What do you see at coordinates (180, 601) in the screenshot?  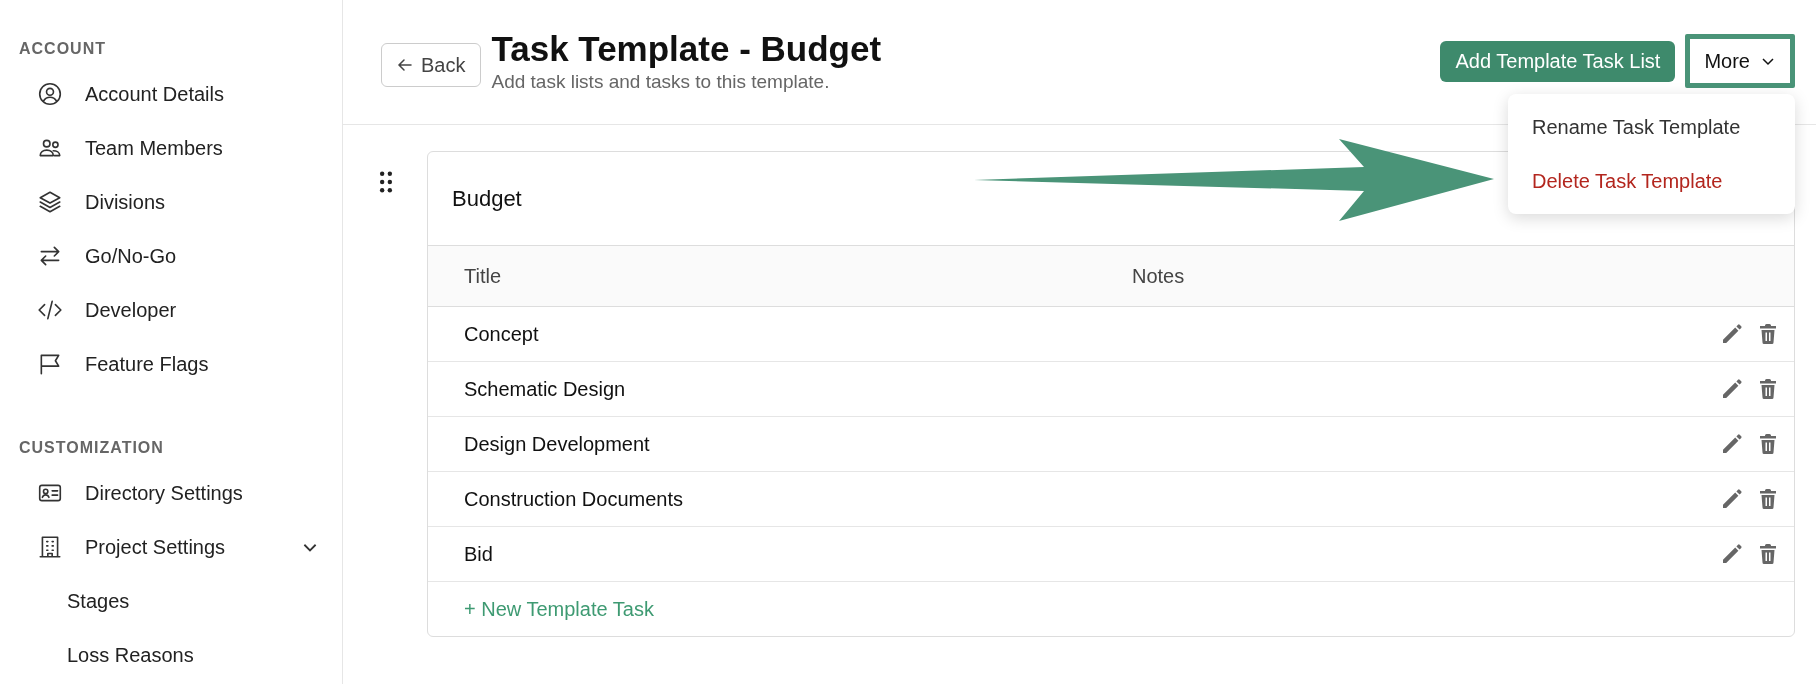 I see `sidebar-subitem: Stages` at bounding box center [180, 601].